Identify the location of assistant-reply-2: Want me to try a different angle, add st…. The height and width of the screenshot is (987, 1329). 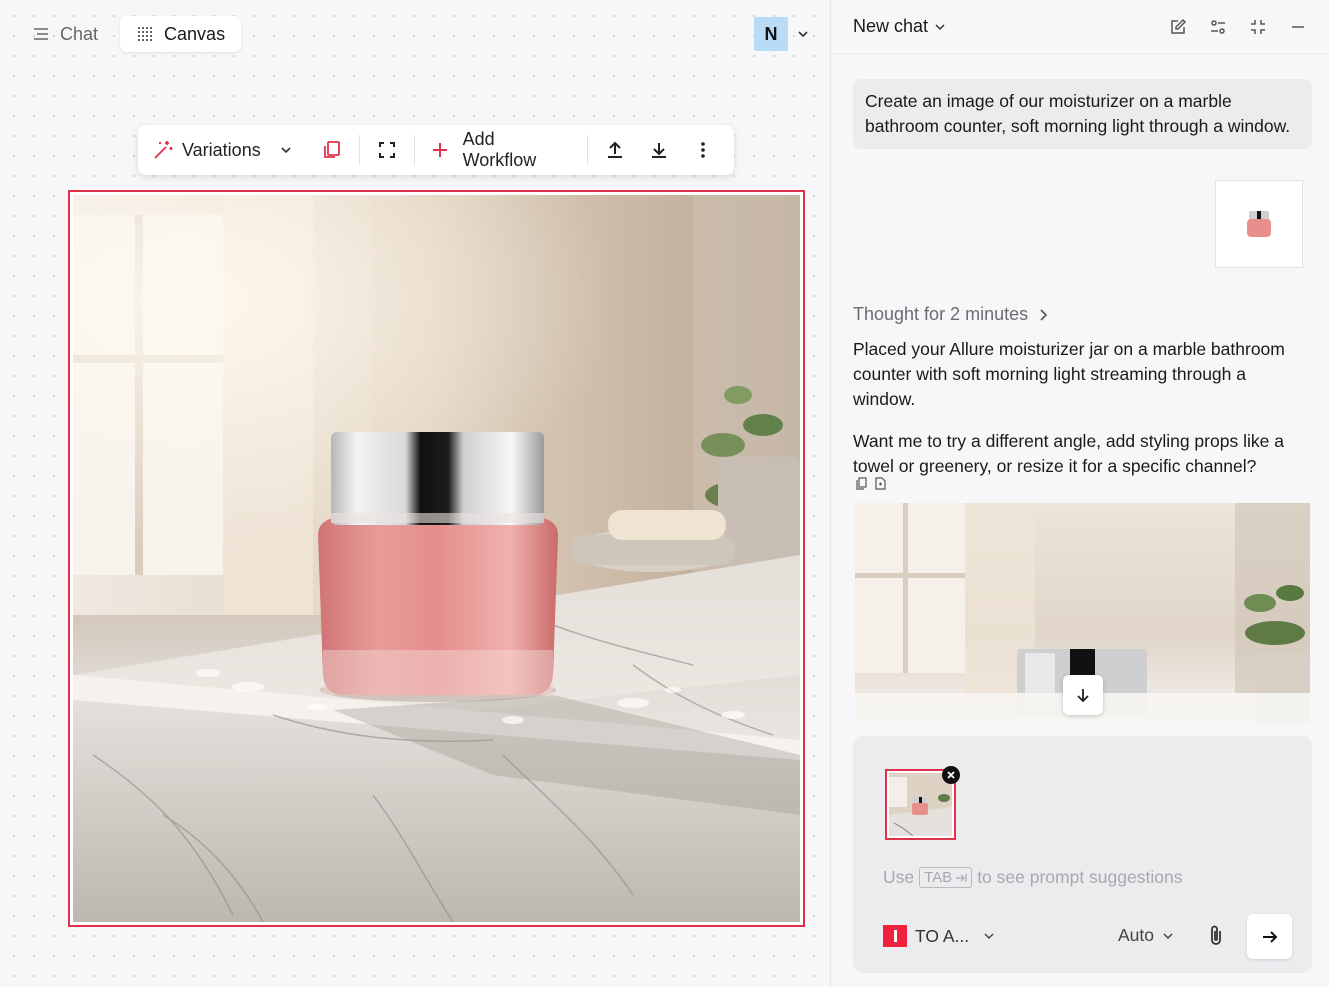
(1068, 453).